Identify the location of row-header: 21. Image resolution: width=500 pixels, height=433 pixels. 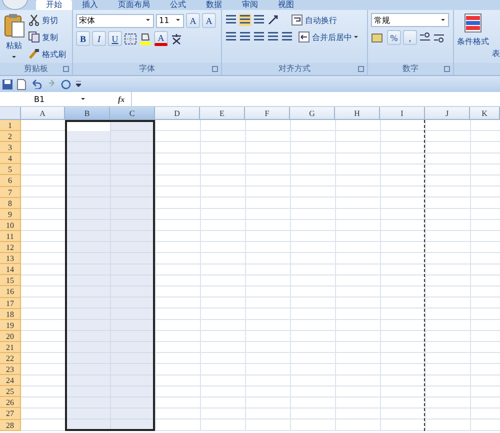
(10, 347).